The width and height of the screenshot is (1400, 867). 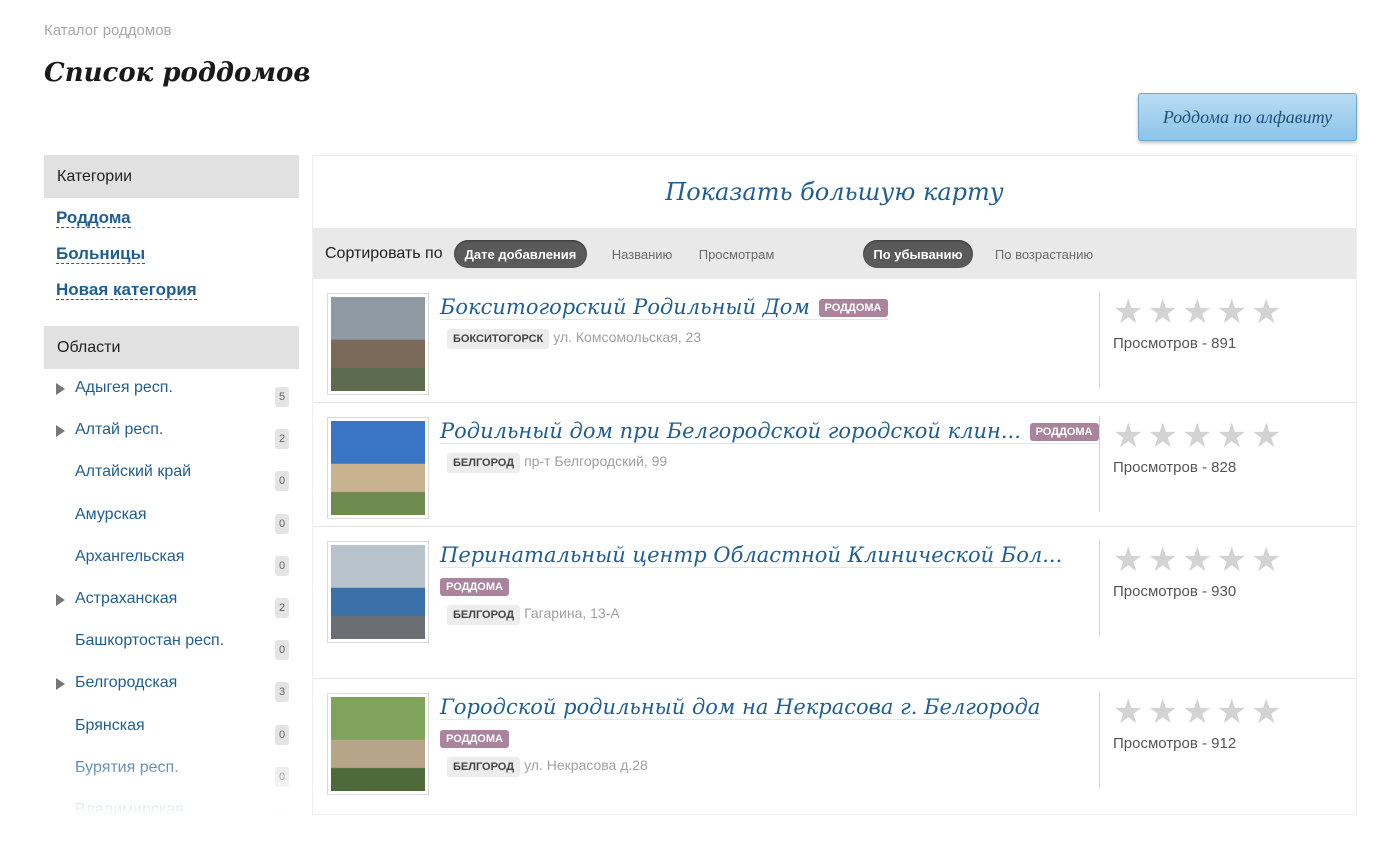 I want to click on sort-by-name: Названию, so click(x=642, y=254).